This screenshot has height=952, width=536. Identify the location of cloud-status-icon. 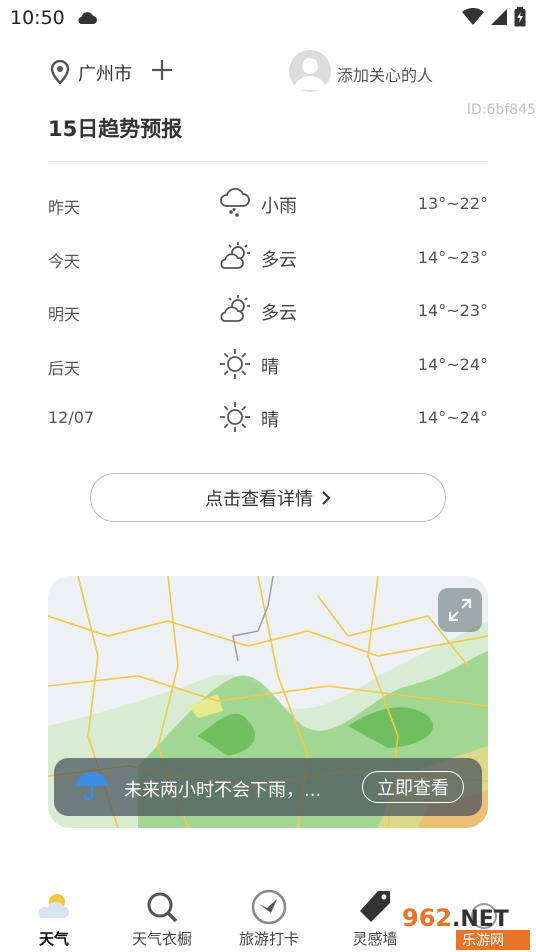
(87, 19).